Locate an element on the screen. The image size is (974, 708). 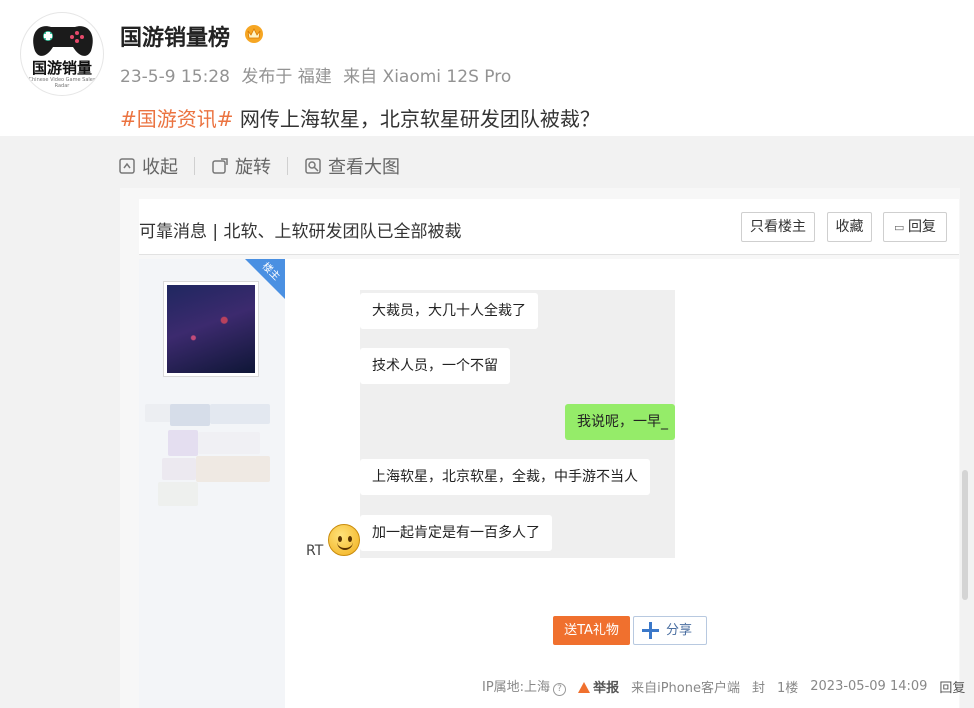
reply-label: 回复 is located at coordinates (921, 227).